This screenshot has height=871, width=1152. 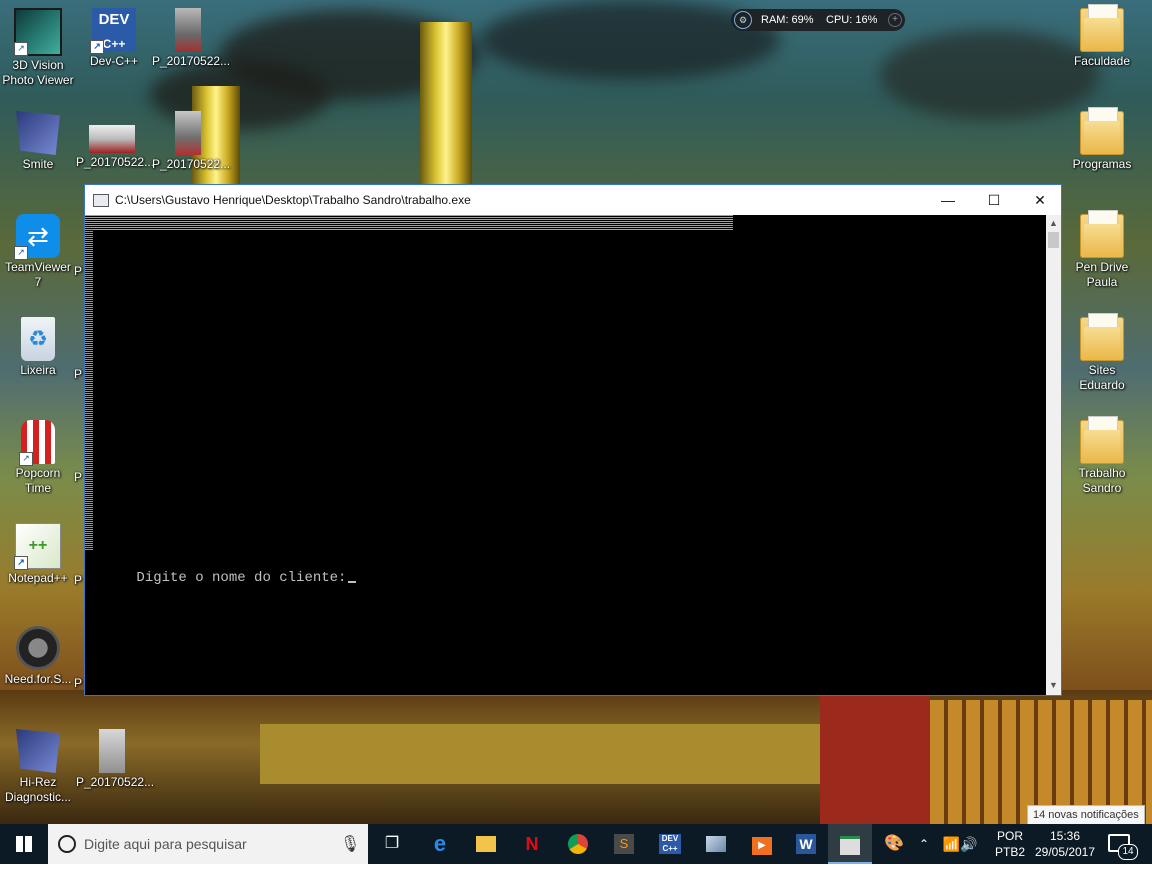 I want to click on language-code: POR, so click(x=1009, y=836).